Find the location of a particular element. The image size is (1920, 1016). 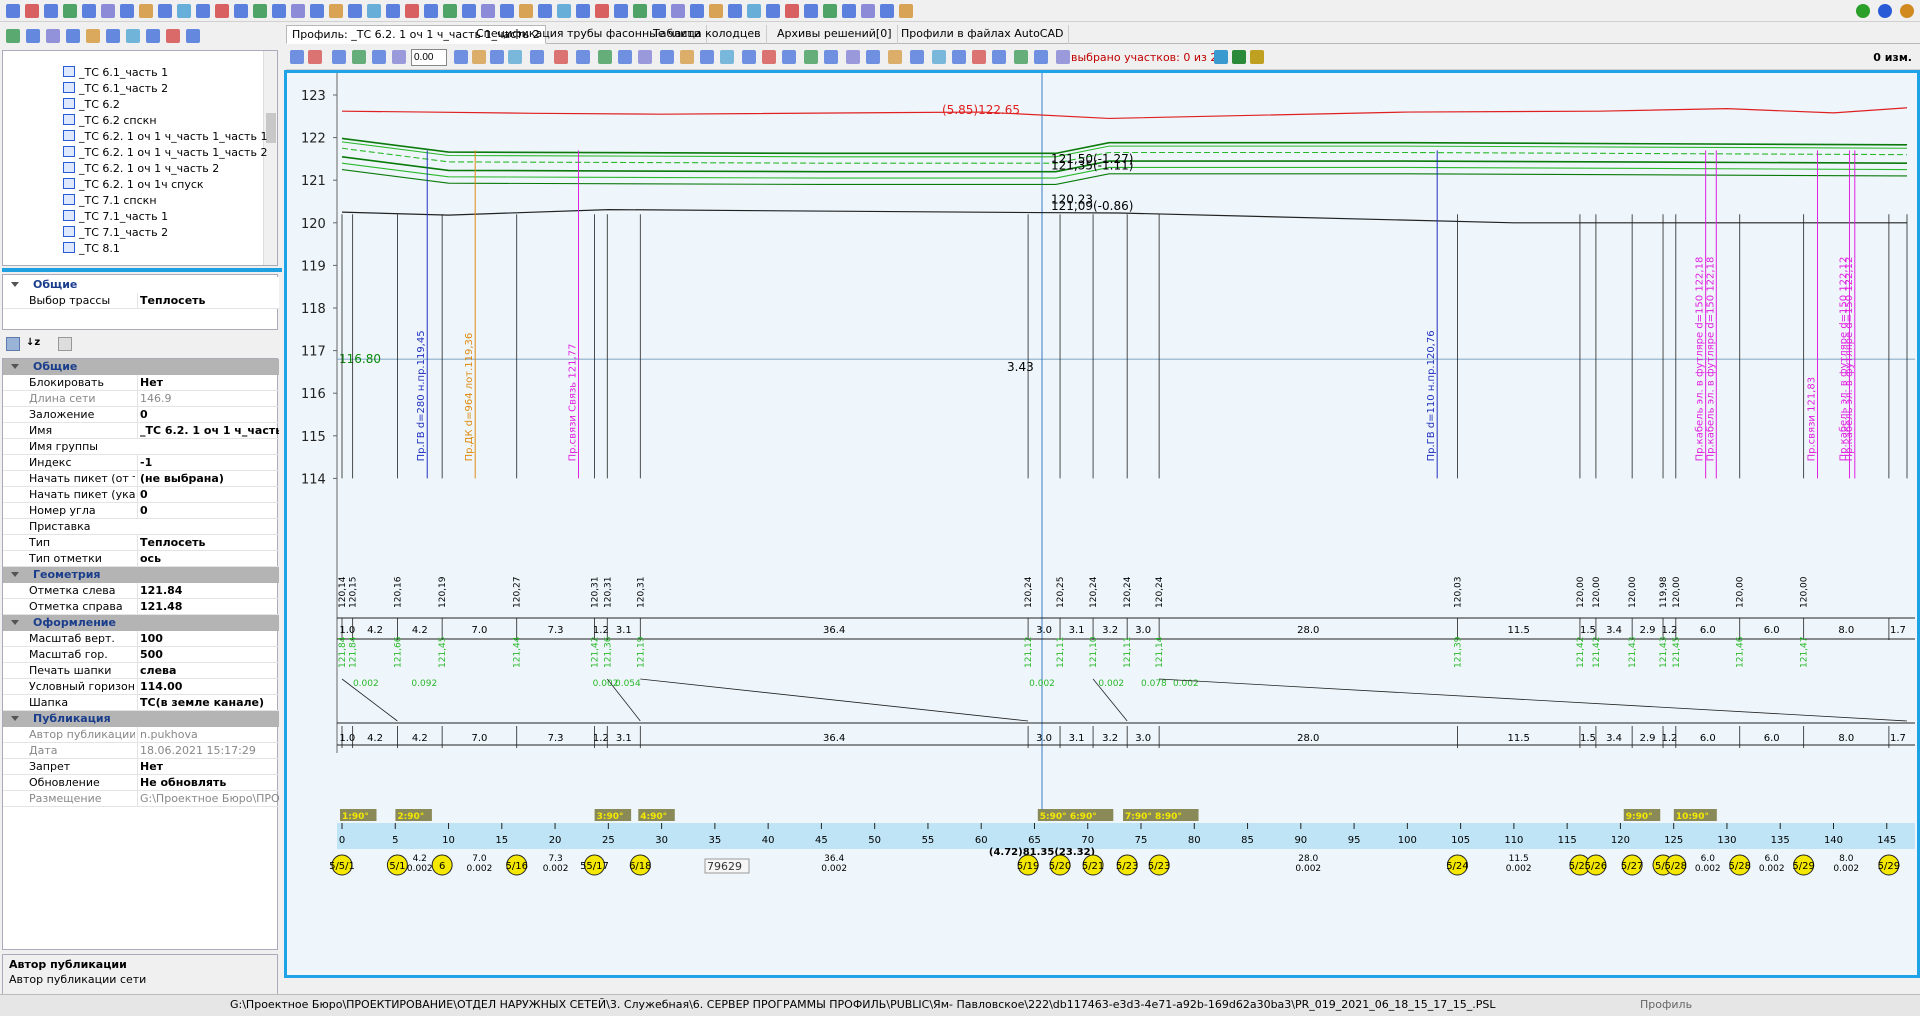

tree-item: _ТС 6.2. 1 оч 1 ч_часть 1_часть 1 is located at coordinates (165, 137).